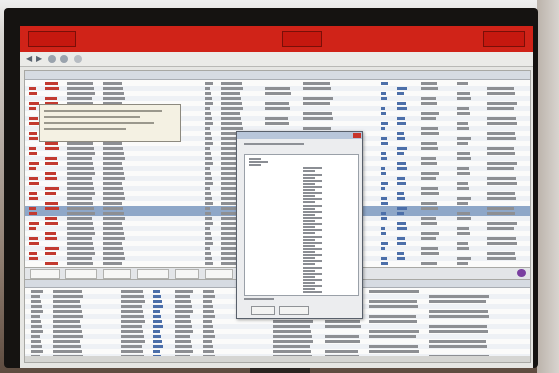  Describe the element at coordinates (280, 370) in the screenshot. I see `monitor-stand` at that location.